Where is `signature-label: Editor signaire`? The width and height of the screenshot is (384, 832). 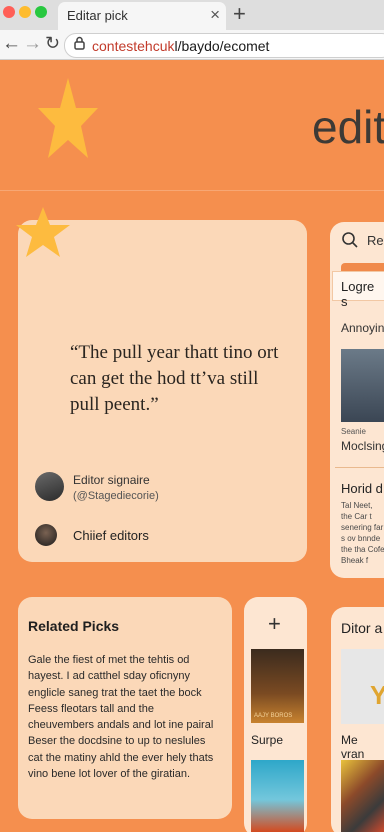
signature-label: Editor signaire is located at coordinates (111, 480).